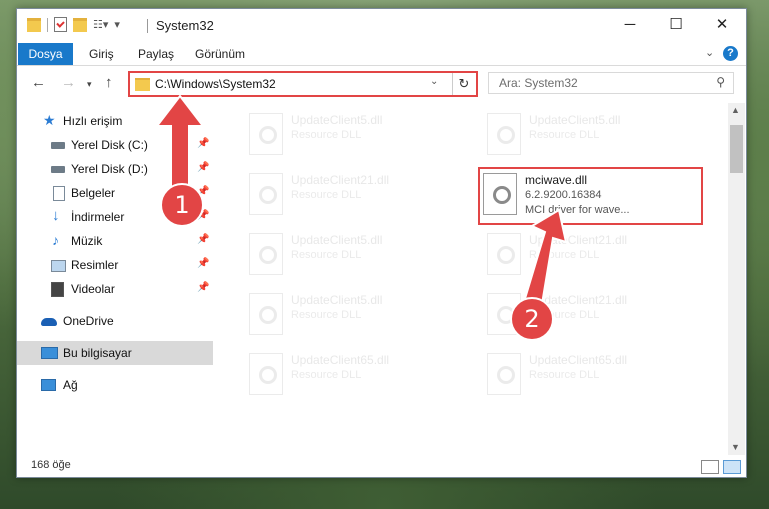 This screenshot has height=509, width=769. What do you see at coordinates (182, 205) in the screenshot?
I see `step-badge-1: 1` at bounding box center [182, 205].